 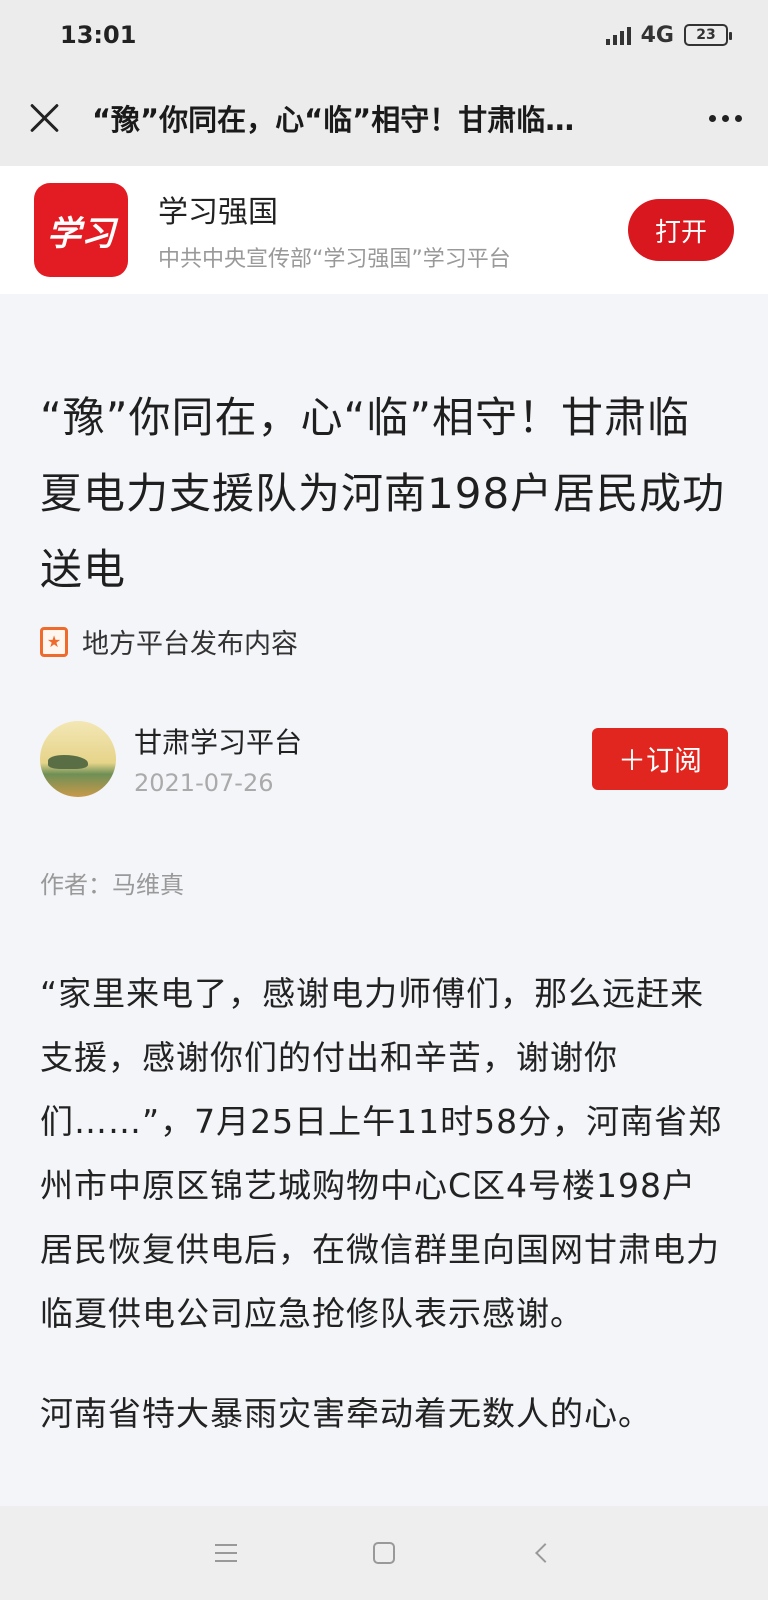 What do you see at coordinates (346, 1413) in the screenshot?
I see `article-paragraph: 河南省特大暴雨灾害牵动着无数人的心。` at bounding box center [346, 1413].